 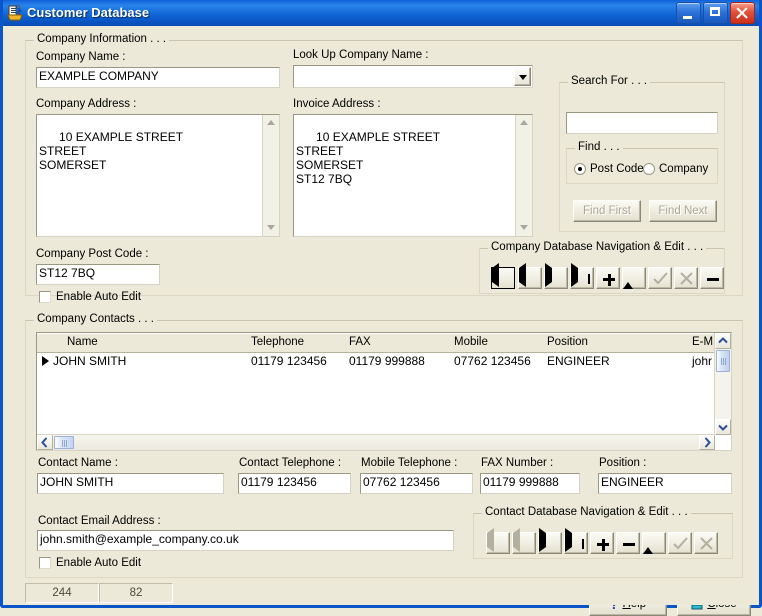 What do you see at coordinates (82, 342) in the screenshot?
I see `column-header-name: Name` at bounding box center [82, 342].